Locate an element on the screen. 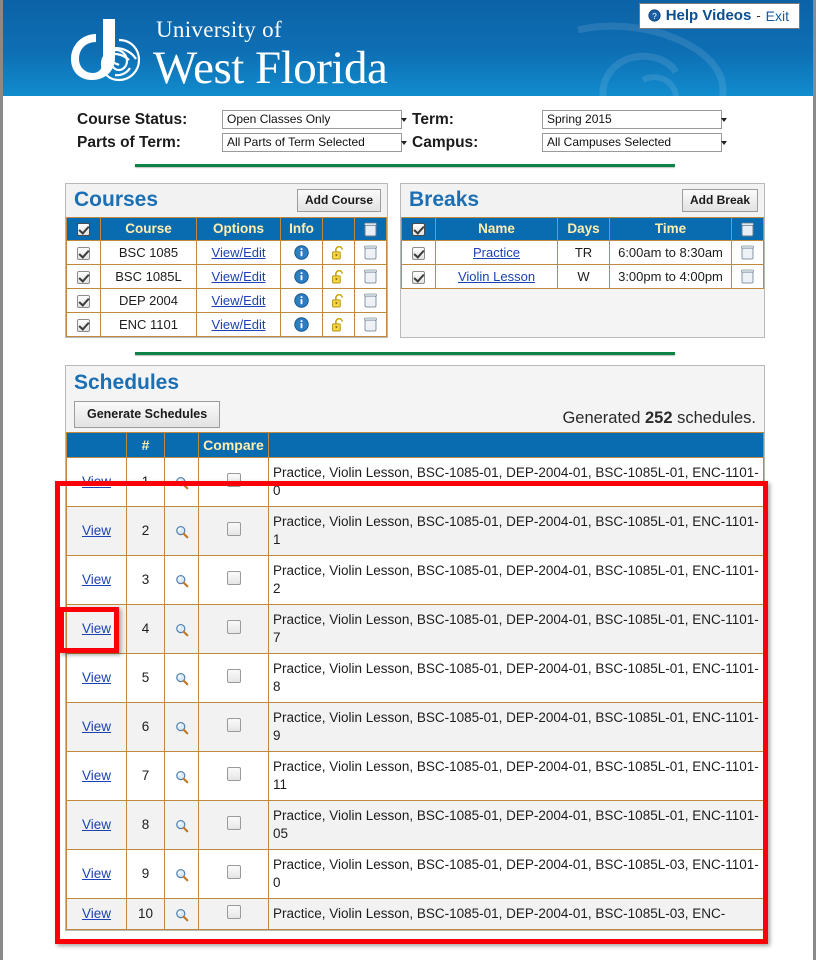  breaks-select-all-checkbox is located at coordinates (418, 230).